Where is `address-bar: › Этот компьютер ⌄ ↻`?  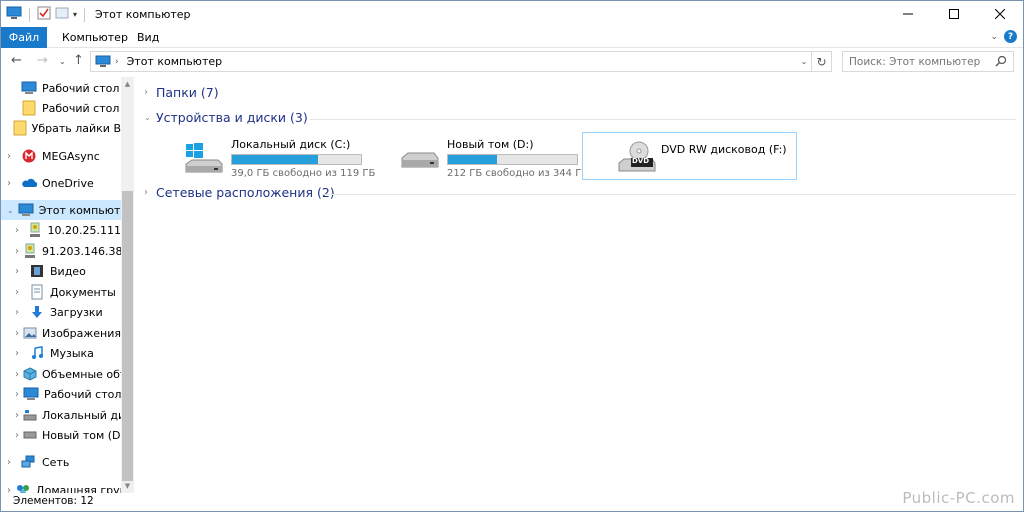 address-bar: › Этот компьютер ⌄ ↻ is located at coordinates (461, 61).